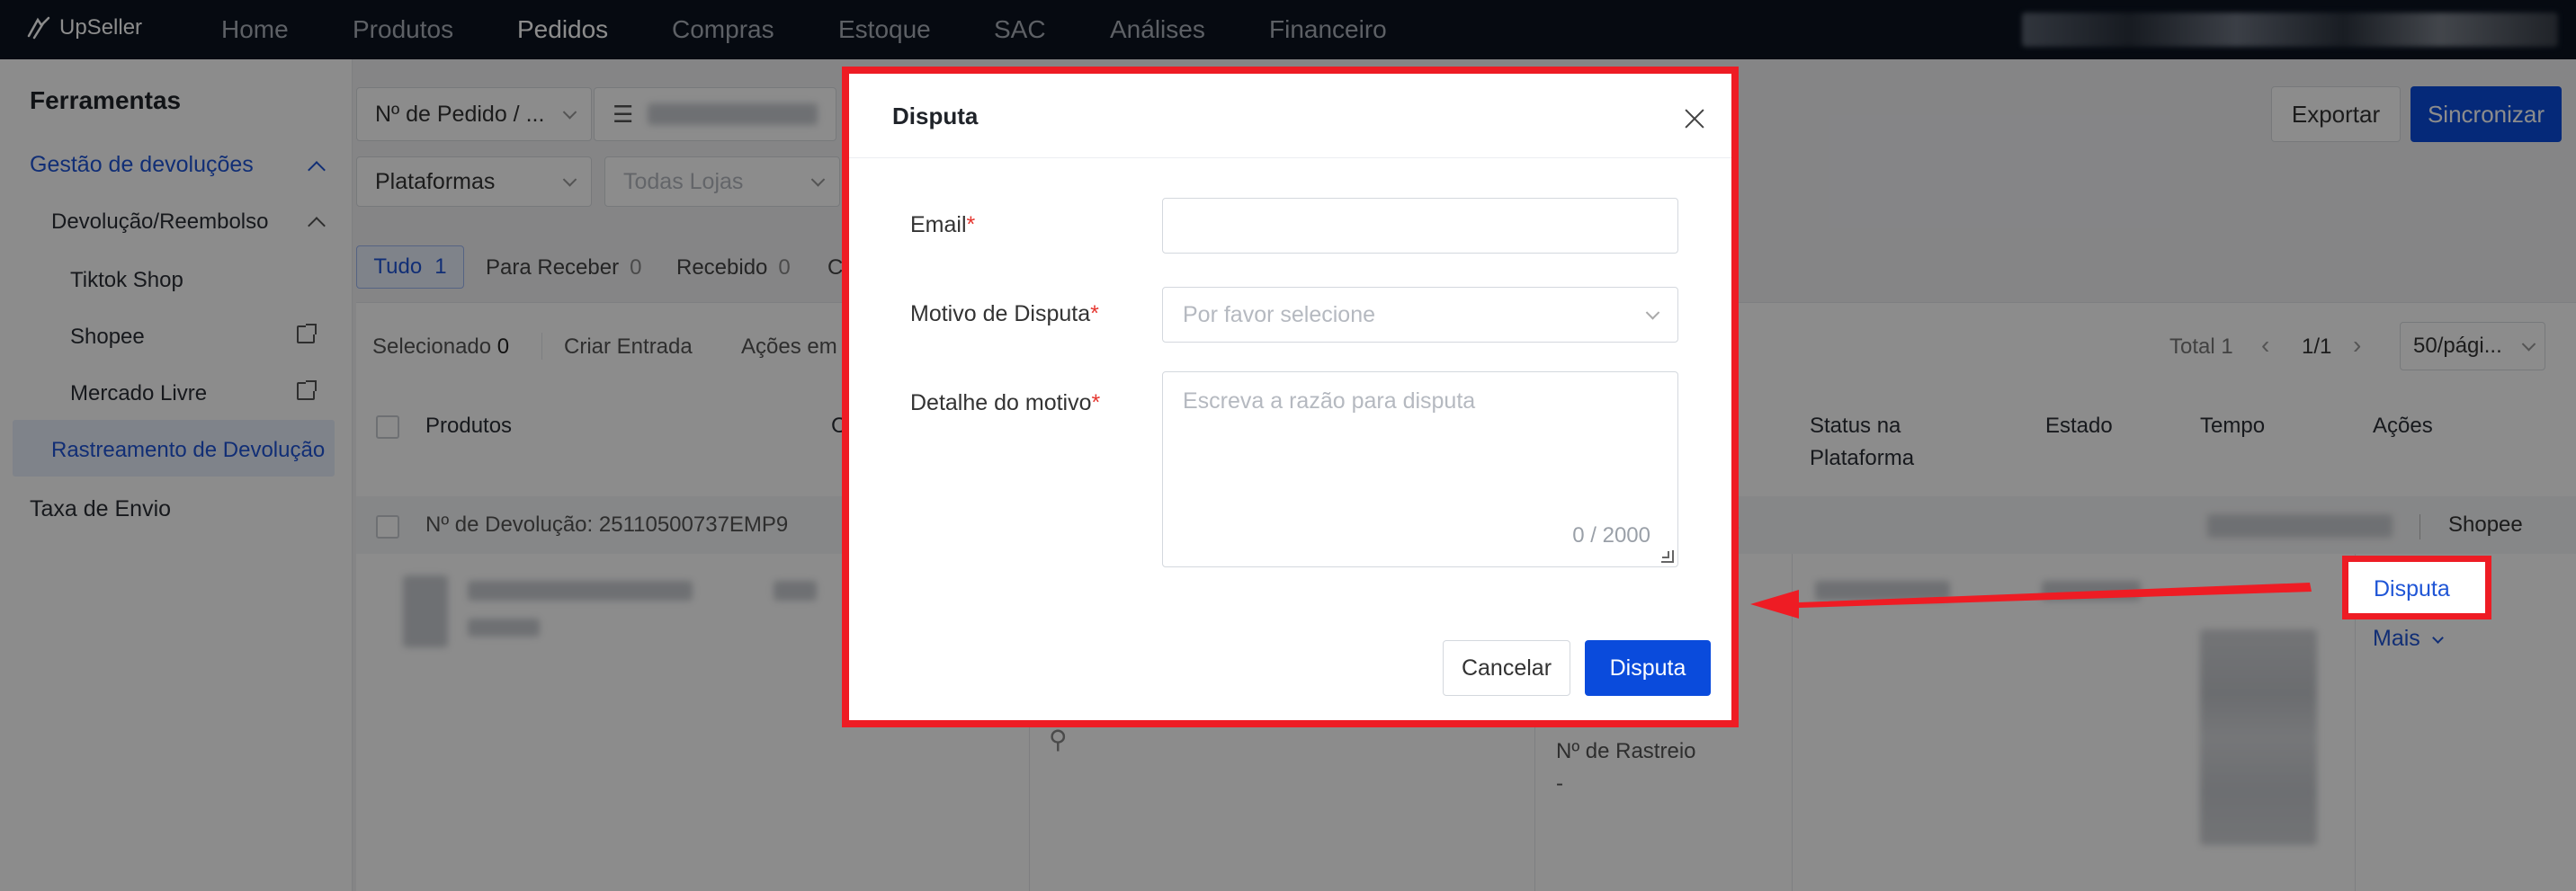 This screenshot has width=2576, height=891. Describe the element at coordinates (1290, 116) in the screenshot. I see `modal-header: Disputa` at that location.